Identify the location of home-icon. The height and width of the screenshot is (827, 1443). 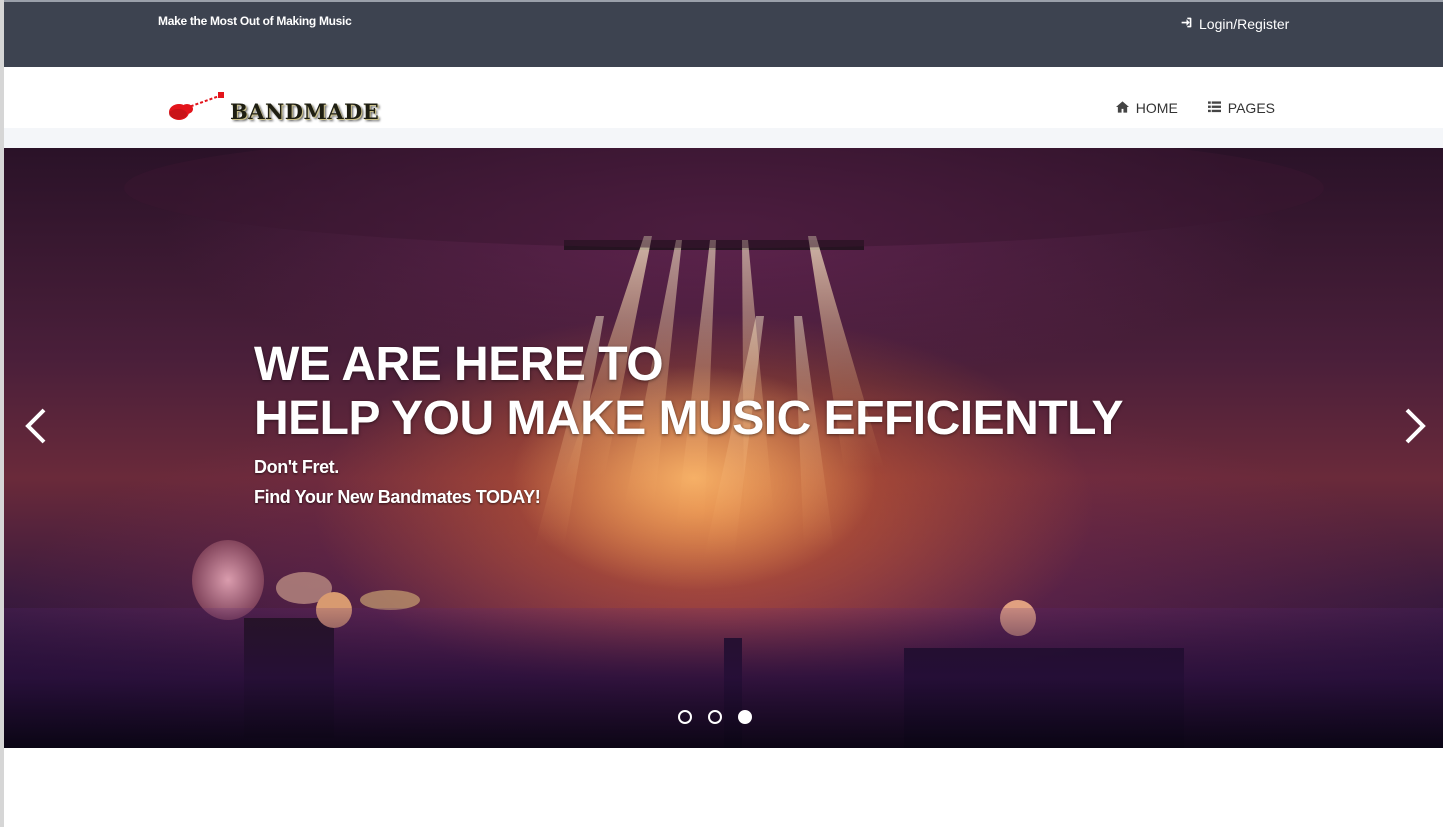
(1122, 108).